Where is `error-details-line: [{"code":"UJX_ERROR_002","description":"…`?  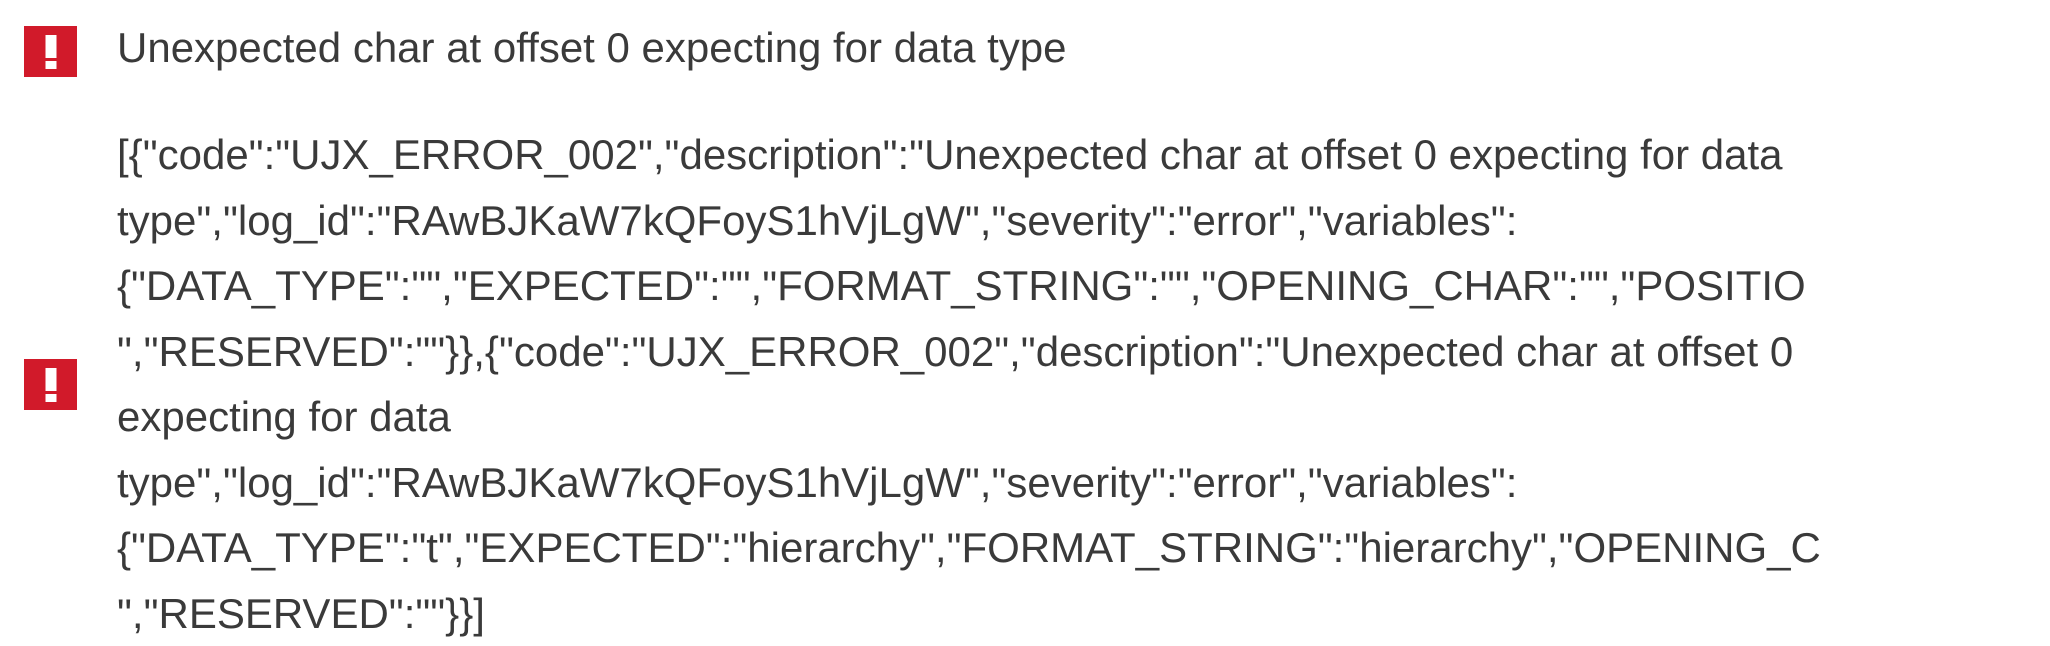 error-details-line: [{"code":"UJX_ERROR_002","description":"… is located at coordinates (950, 154).